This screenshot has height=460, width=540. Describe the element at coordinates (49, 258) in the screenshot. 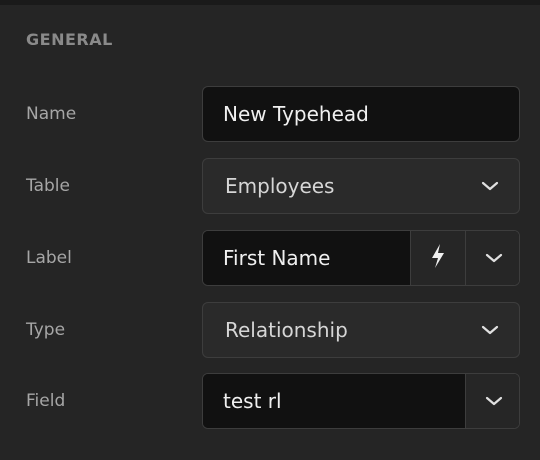

I see `label-label: Label` at that location.